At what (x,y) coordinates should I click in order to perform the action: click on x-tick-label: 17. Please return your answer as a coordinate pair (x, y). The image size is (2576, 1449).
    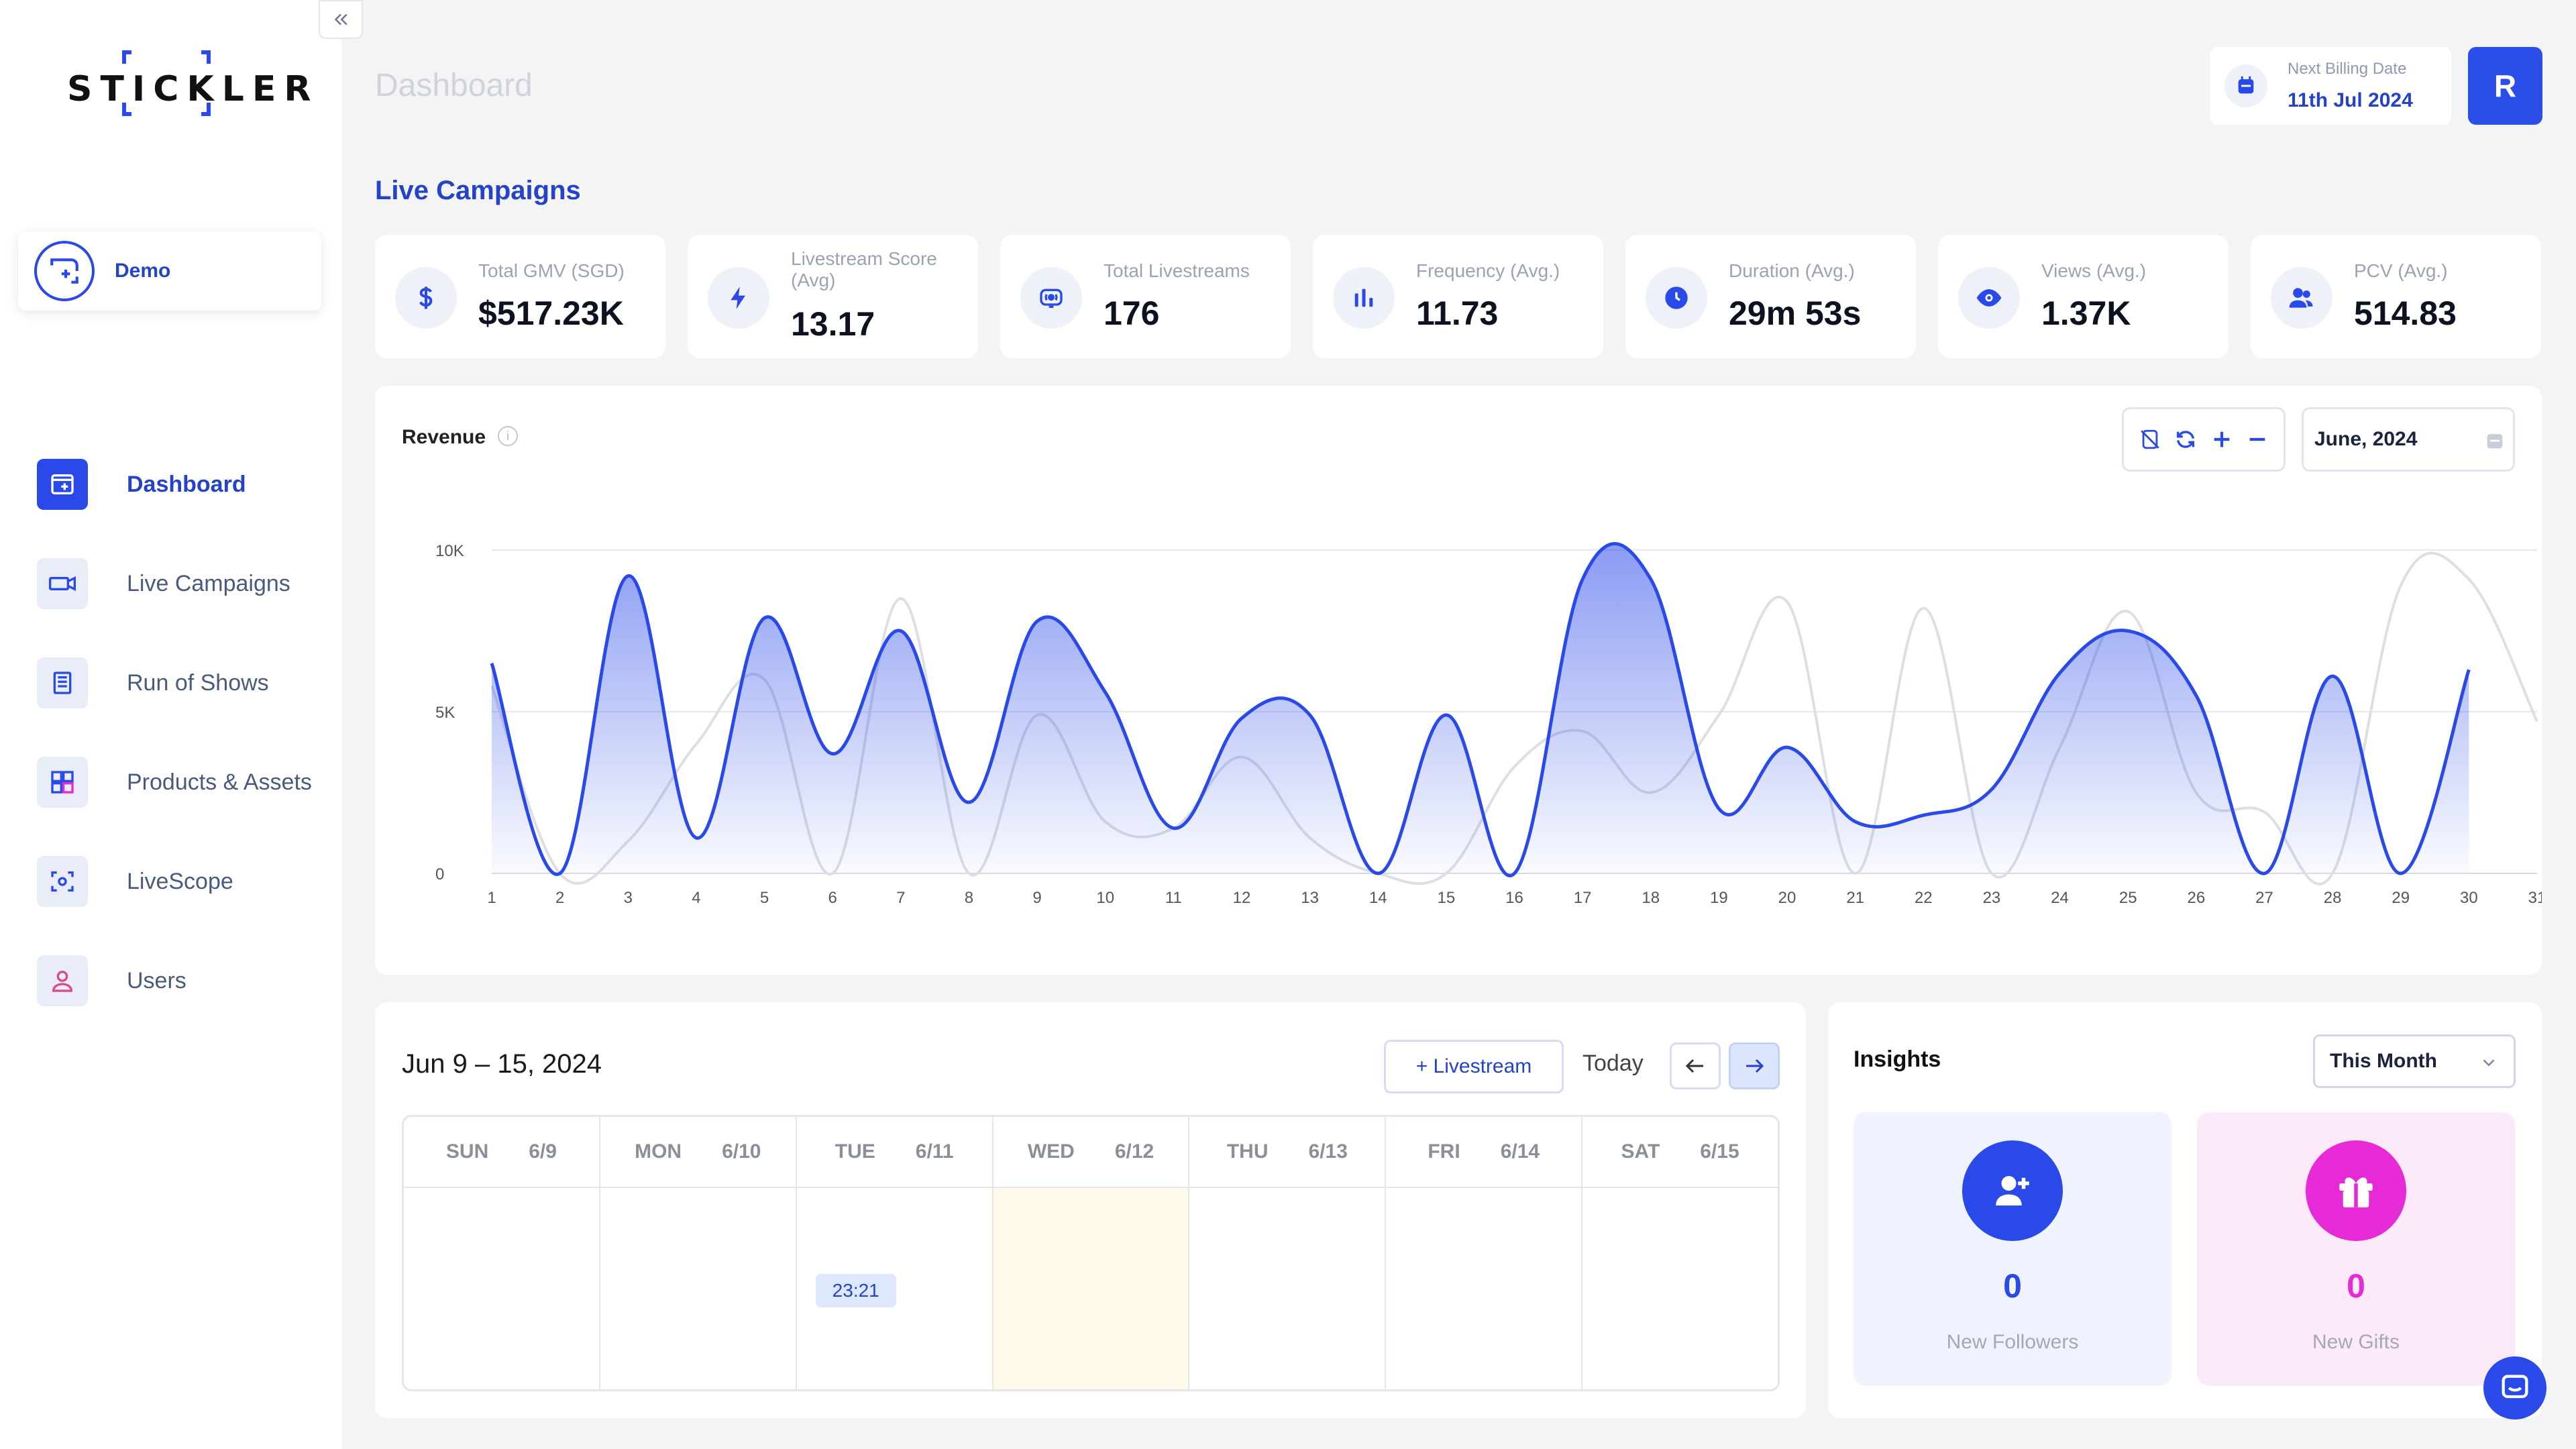
    Looking at the image, I should click on (1583, 898).